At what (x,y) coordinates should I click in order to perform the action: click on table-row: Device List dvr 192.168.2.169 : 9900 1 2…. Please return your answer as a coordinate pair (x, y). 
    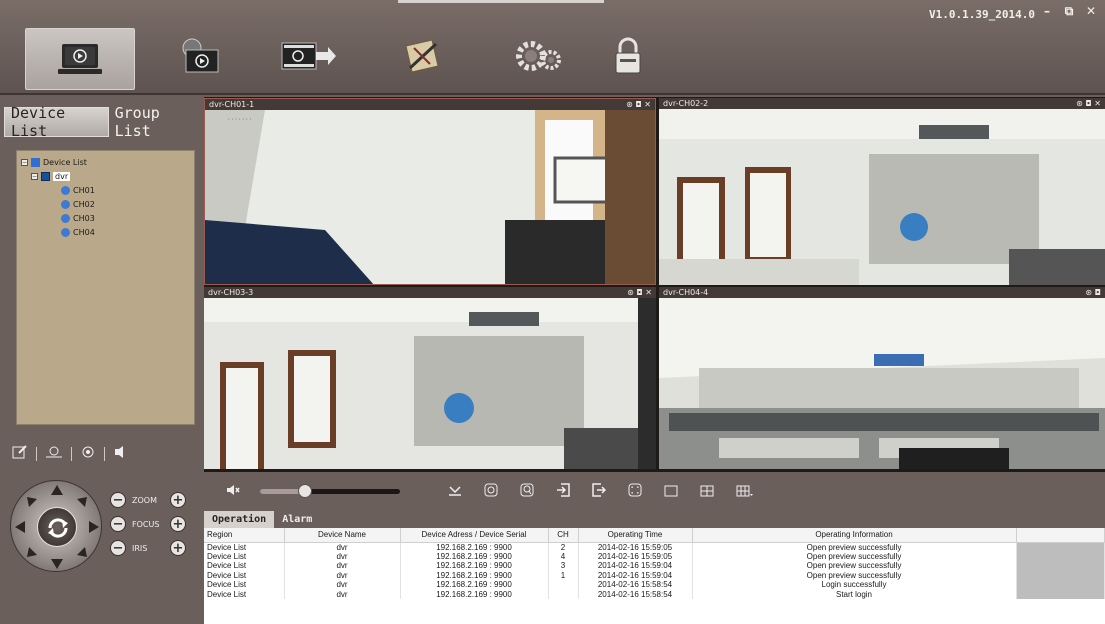
    Looking at the image, I should click on (654, 575).